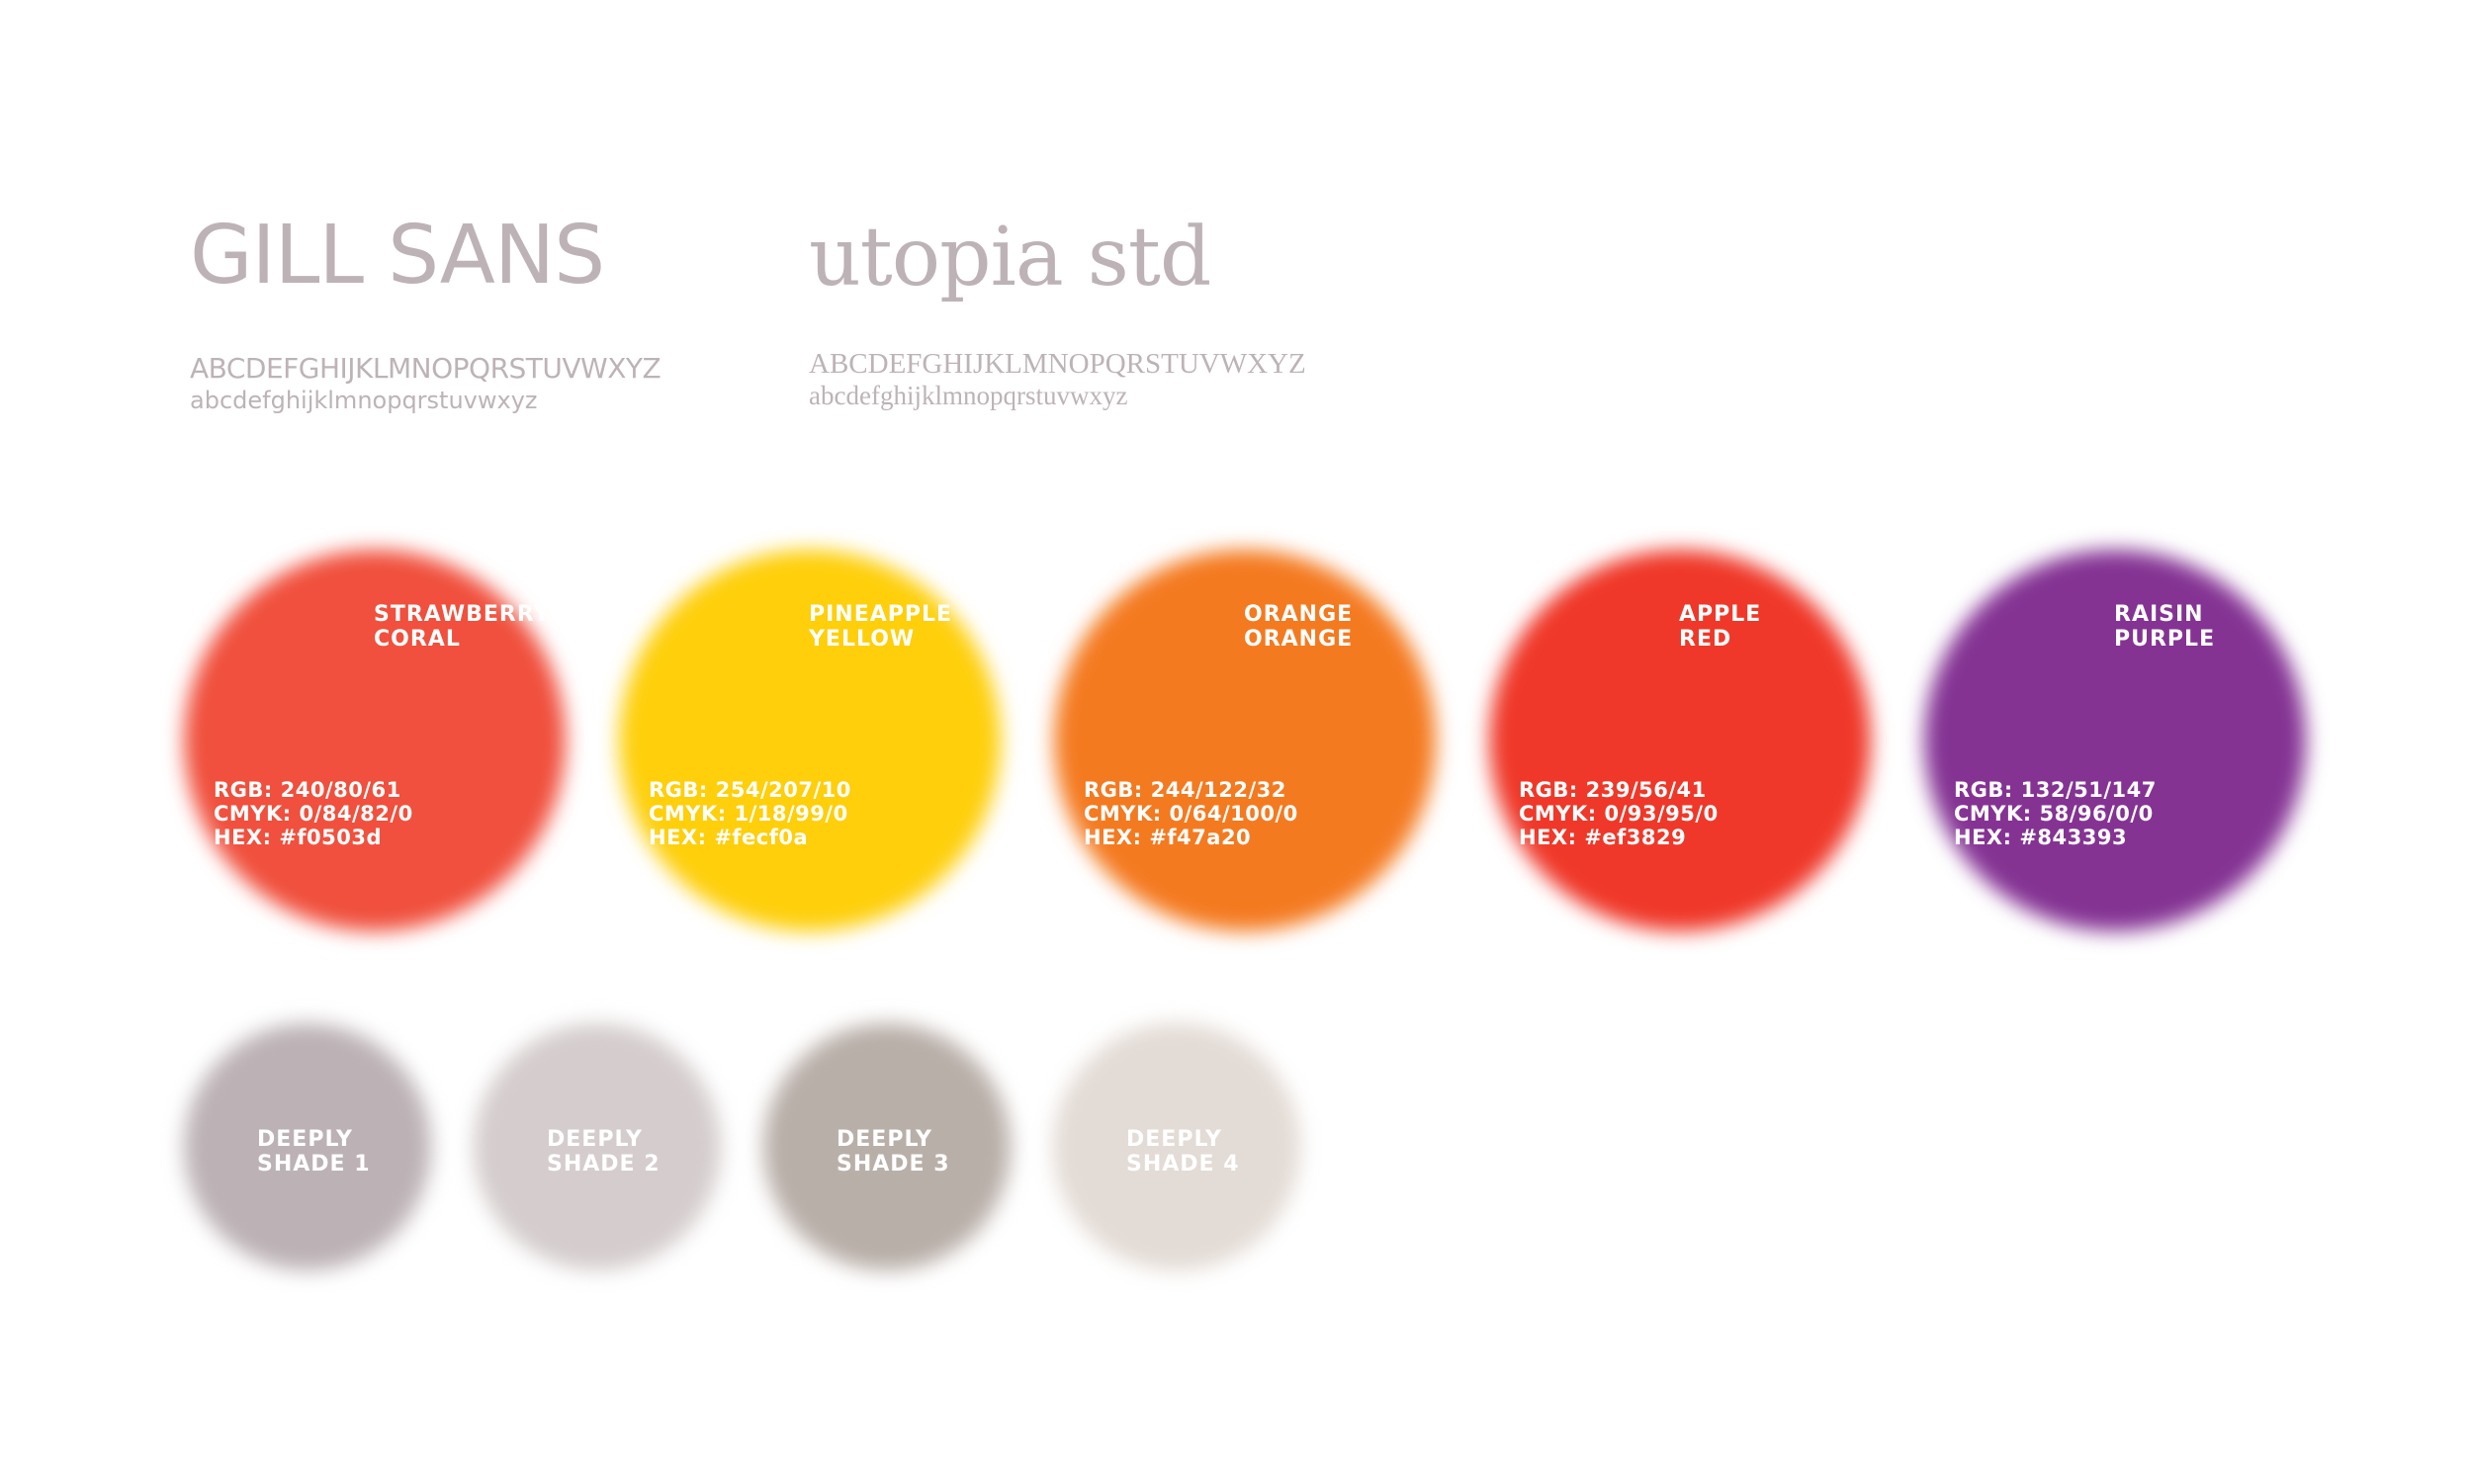 The image size is (2472, 1484). What do you see at coordinates (426, 368) in the screenshot?
I see `gill-sans-uppercase: ABCDEFGHIJKLMNOPQRSTUVWXYZ` at bounding box center [426, 368].